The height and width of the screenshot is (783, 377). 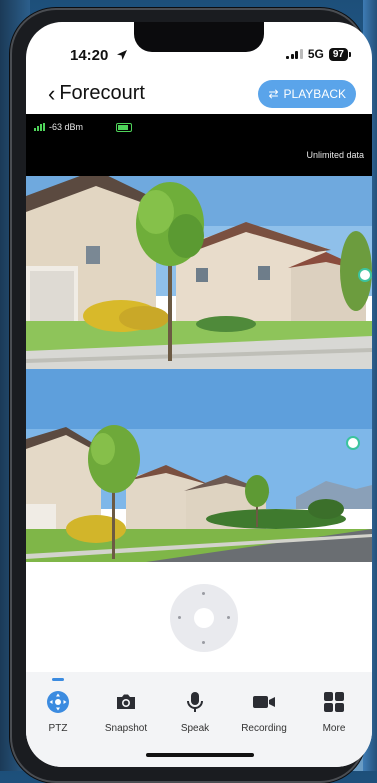 What do you see at coordinates (203, 642) in the screenshot?
I see `joystick-down-indicator` at bounding box center [203, 642].